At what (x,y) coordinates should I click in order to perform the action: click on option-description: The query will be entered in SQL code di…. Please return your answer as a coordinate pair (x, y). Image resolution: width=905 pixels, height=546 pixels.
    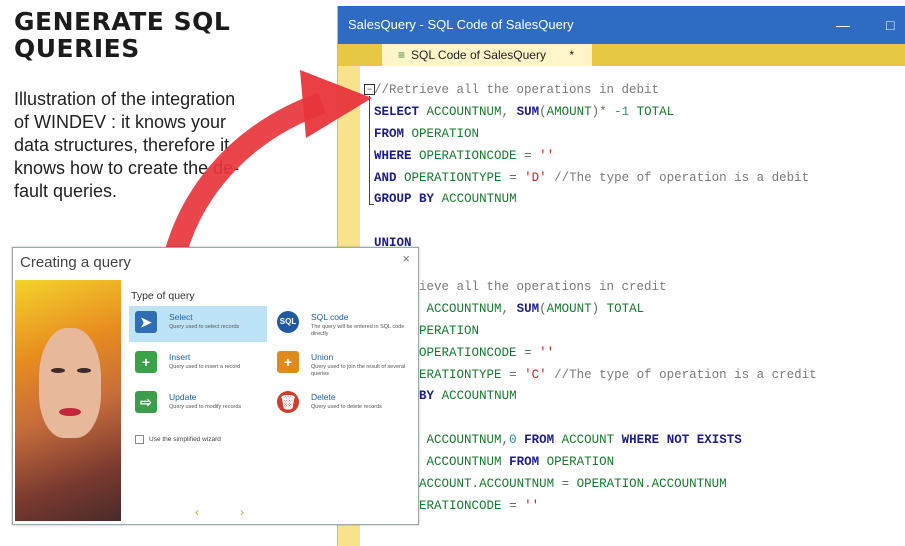
    Looking at the image, I should click on (358, 330).